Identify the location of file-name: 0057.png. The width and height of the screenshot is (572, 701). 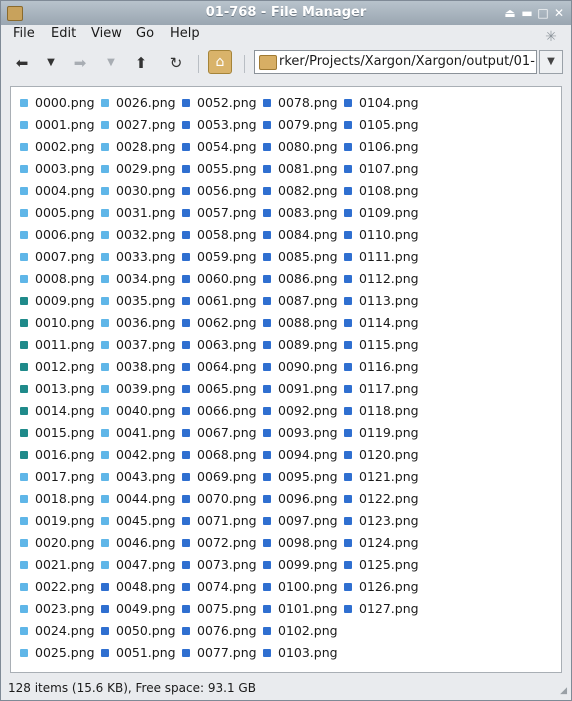
(227, 212).